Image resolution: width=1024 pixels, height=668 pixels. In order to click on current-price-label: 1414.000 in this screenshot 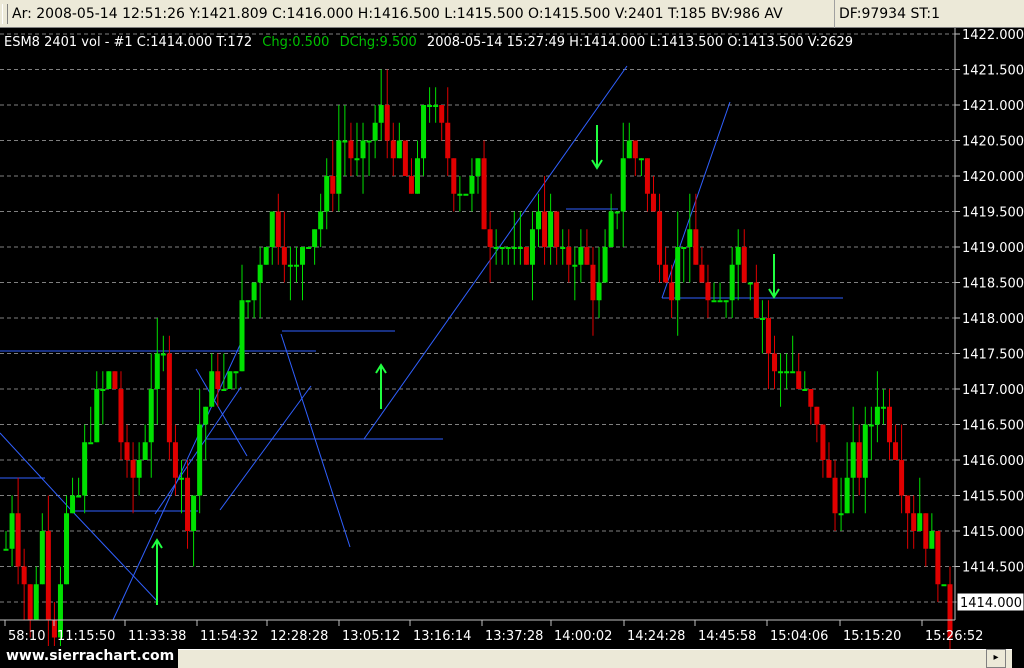, I will do `click(991, 603)`.